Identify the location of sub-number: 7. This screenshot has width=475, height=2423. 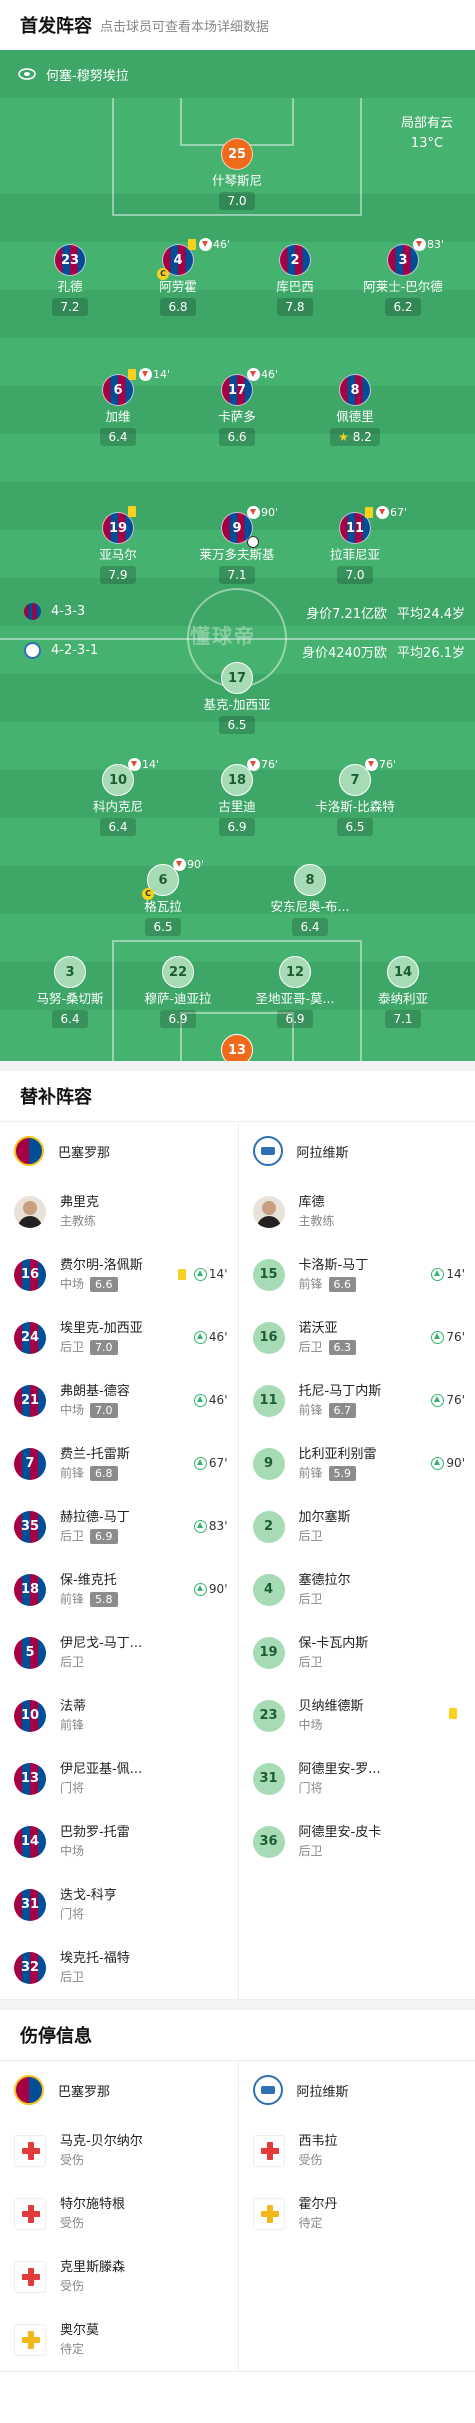
(30, 1463).